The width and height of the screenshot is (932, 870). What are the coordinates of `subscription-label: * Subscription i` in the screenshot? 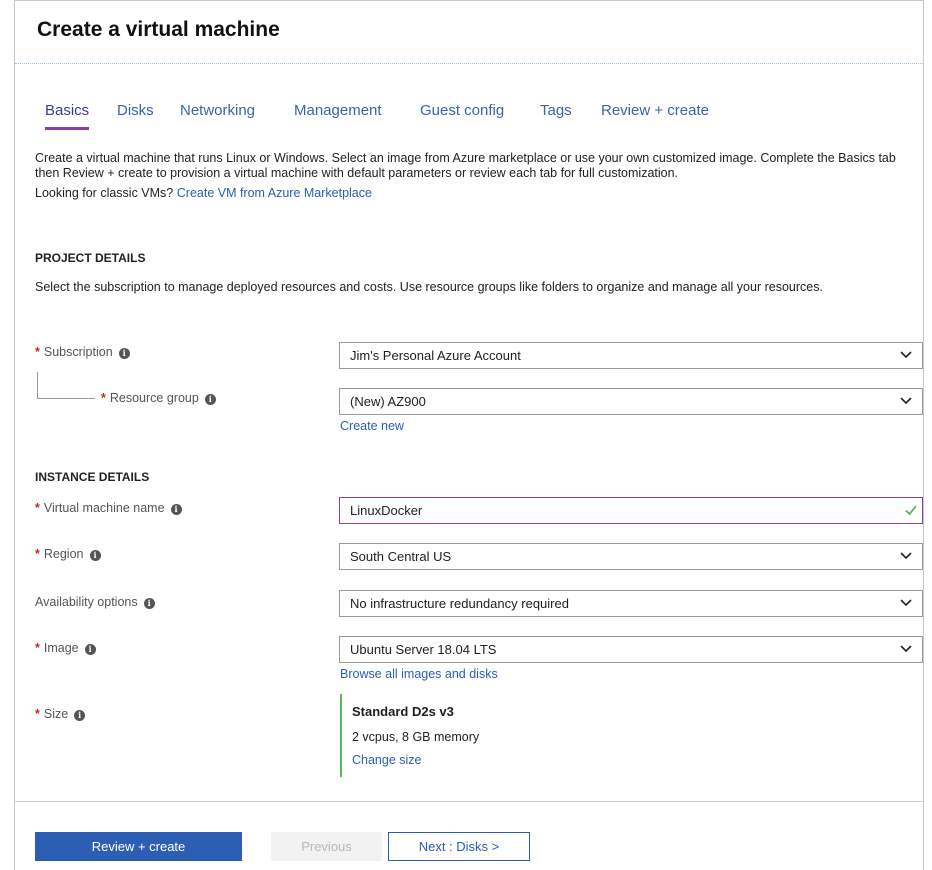 It's located at (82, 352).